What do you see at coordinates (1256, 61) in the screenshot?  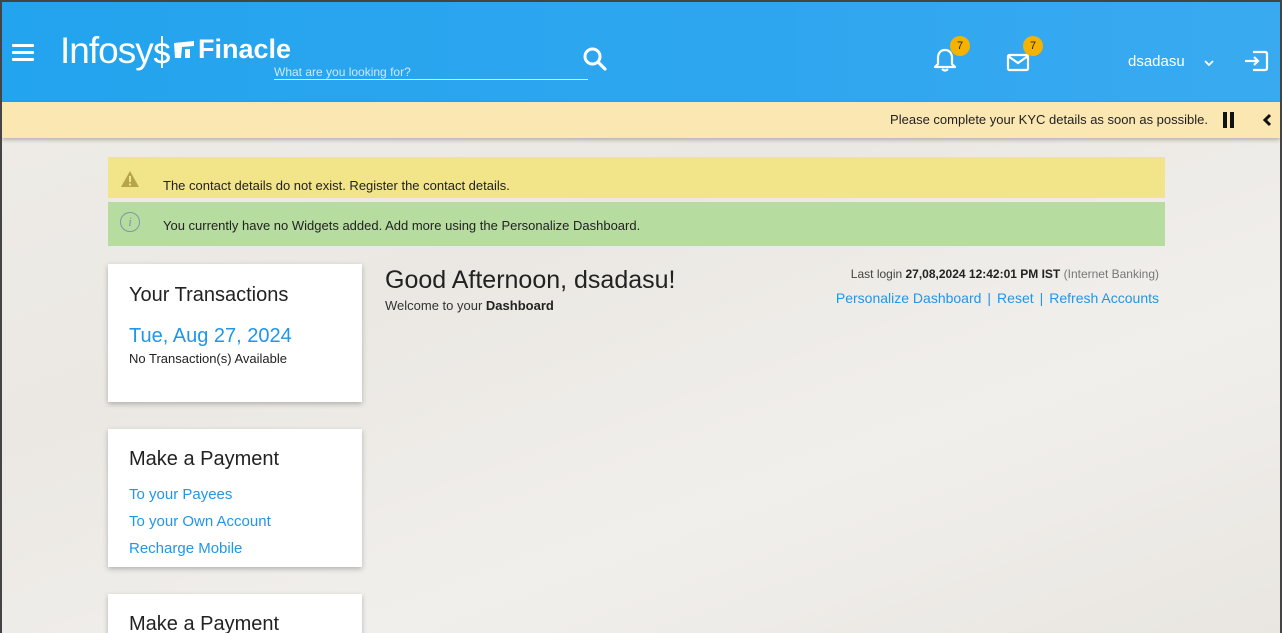 I see `logout-icon` at bounding box center [1256, 61].